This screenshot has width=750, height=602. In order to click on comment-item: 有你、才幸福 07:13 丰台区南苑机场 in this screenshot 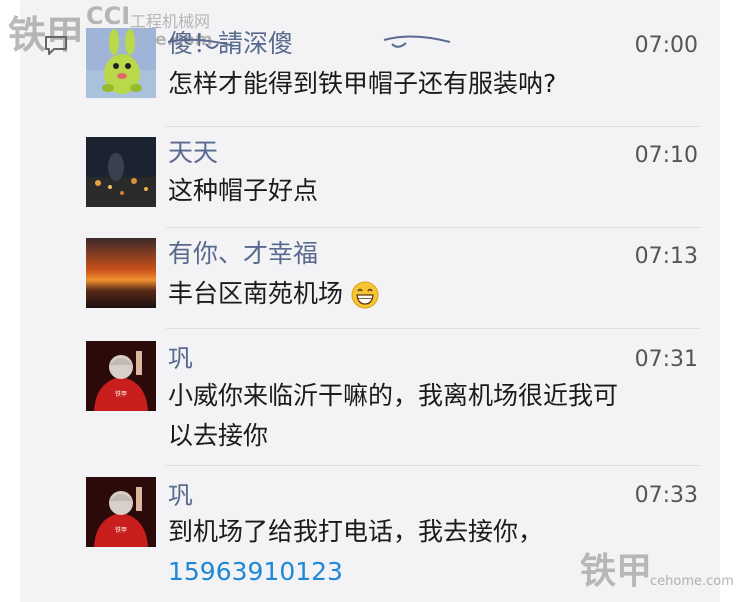, I will do `click(393, 278)`.